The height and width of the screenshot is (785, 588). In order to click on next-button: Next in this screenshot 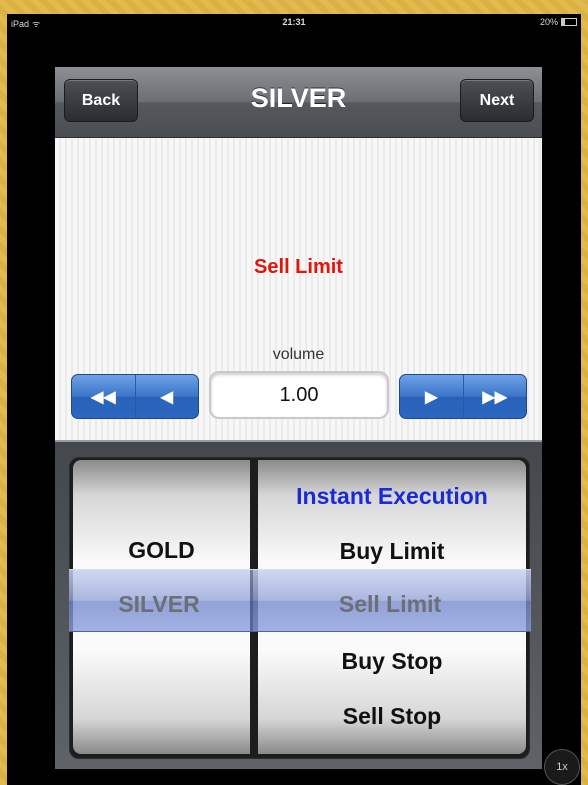, I will do `click(497, 100)`.